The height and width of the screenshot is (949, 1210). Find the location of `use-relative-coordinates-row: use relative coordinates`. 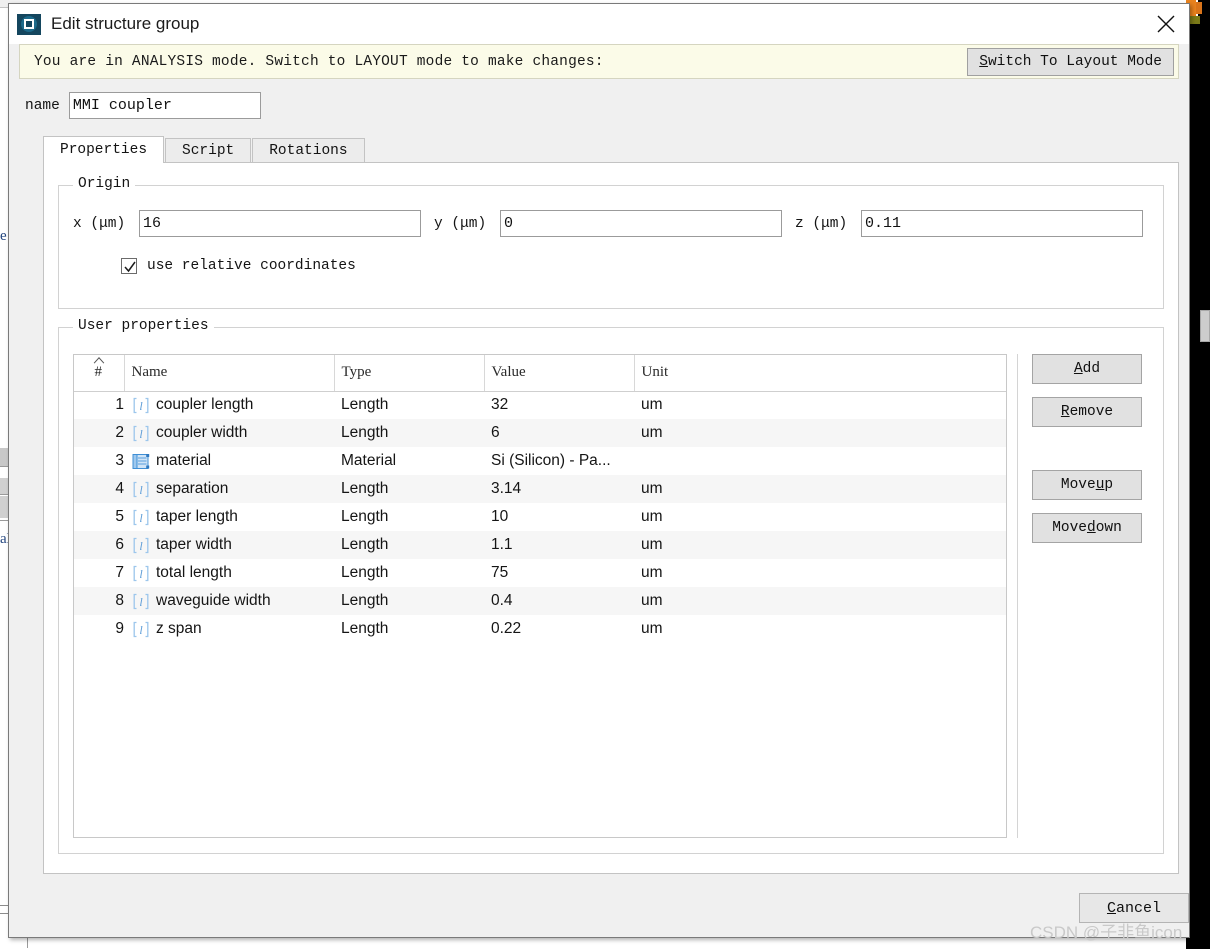

use-relative-coordinates-row: use relative coordinates is located at coordinates (238, 266).